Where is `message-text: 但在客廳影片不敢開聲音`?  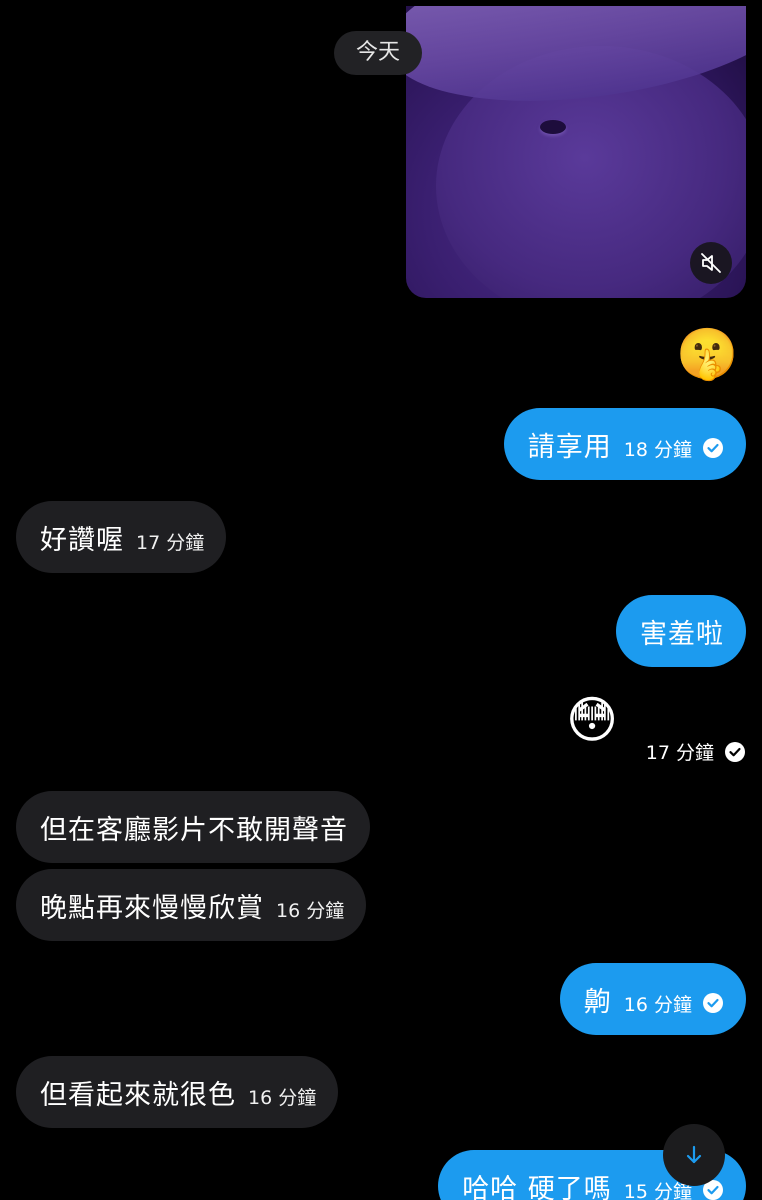
message-text: 但在客廳影片不敢開聲音 is located at coordinates (194, 830).